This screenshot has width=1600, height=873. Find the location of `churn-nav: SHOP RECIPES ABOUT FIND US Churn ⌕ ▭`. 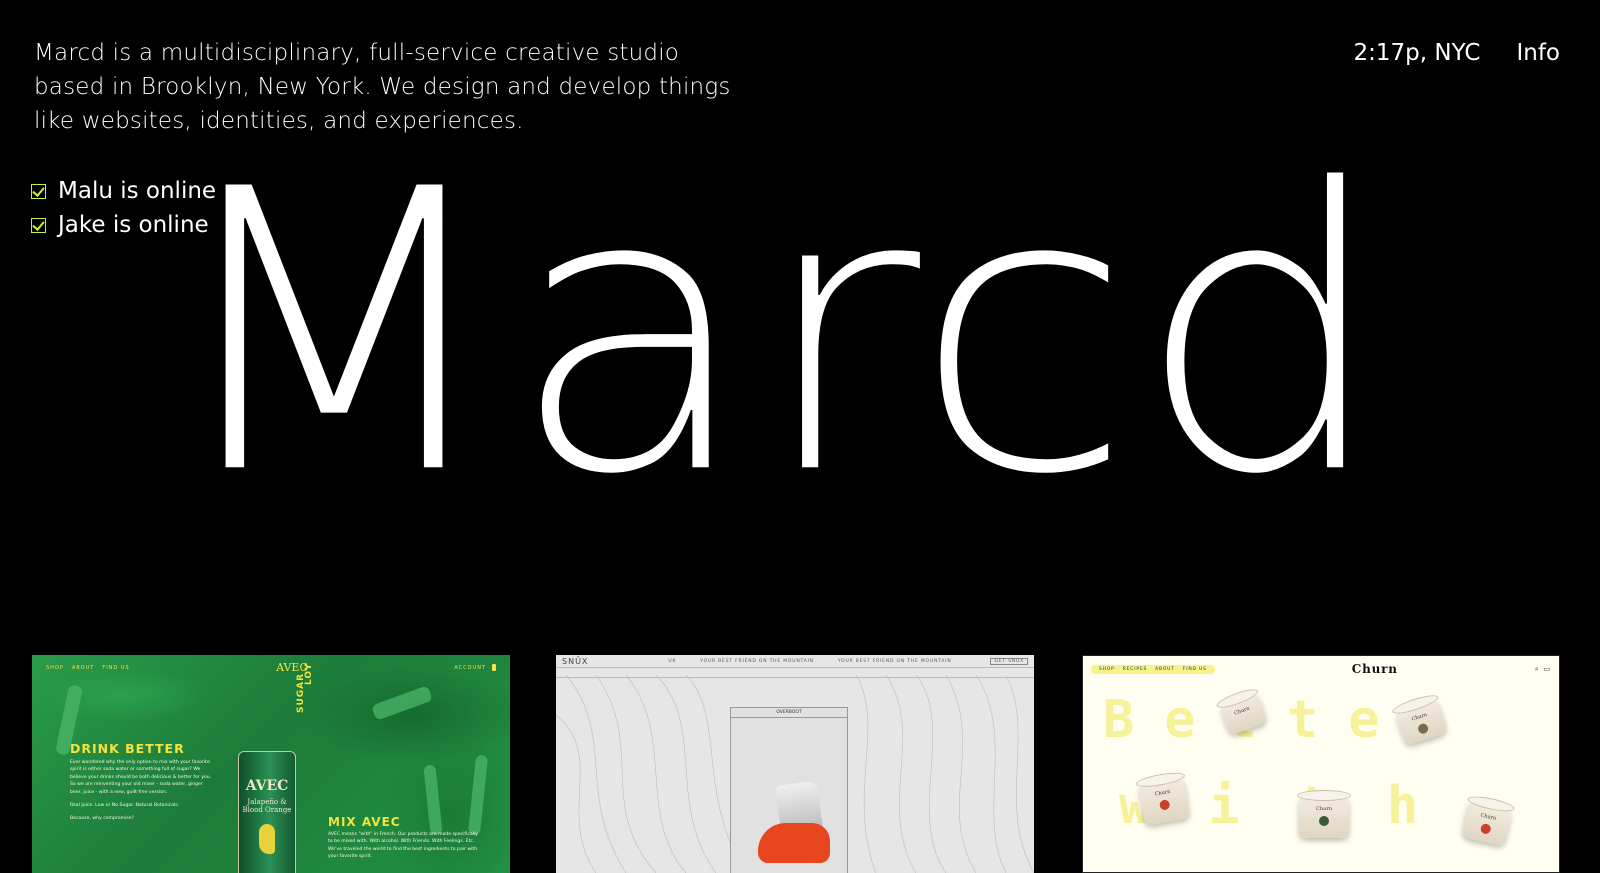

churn-nav: SHOP RECIPES ABOUT FIND US Churn ⌕ ▭ is located at coordinates (1321, 669).